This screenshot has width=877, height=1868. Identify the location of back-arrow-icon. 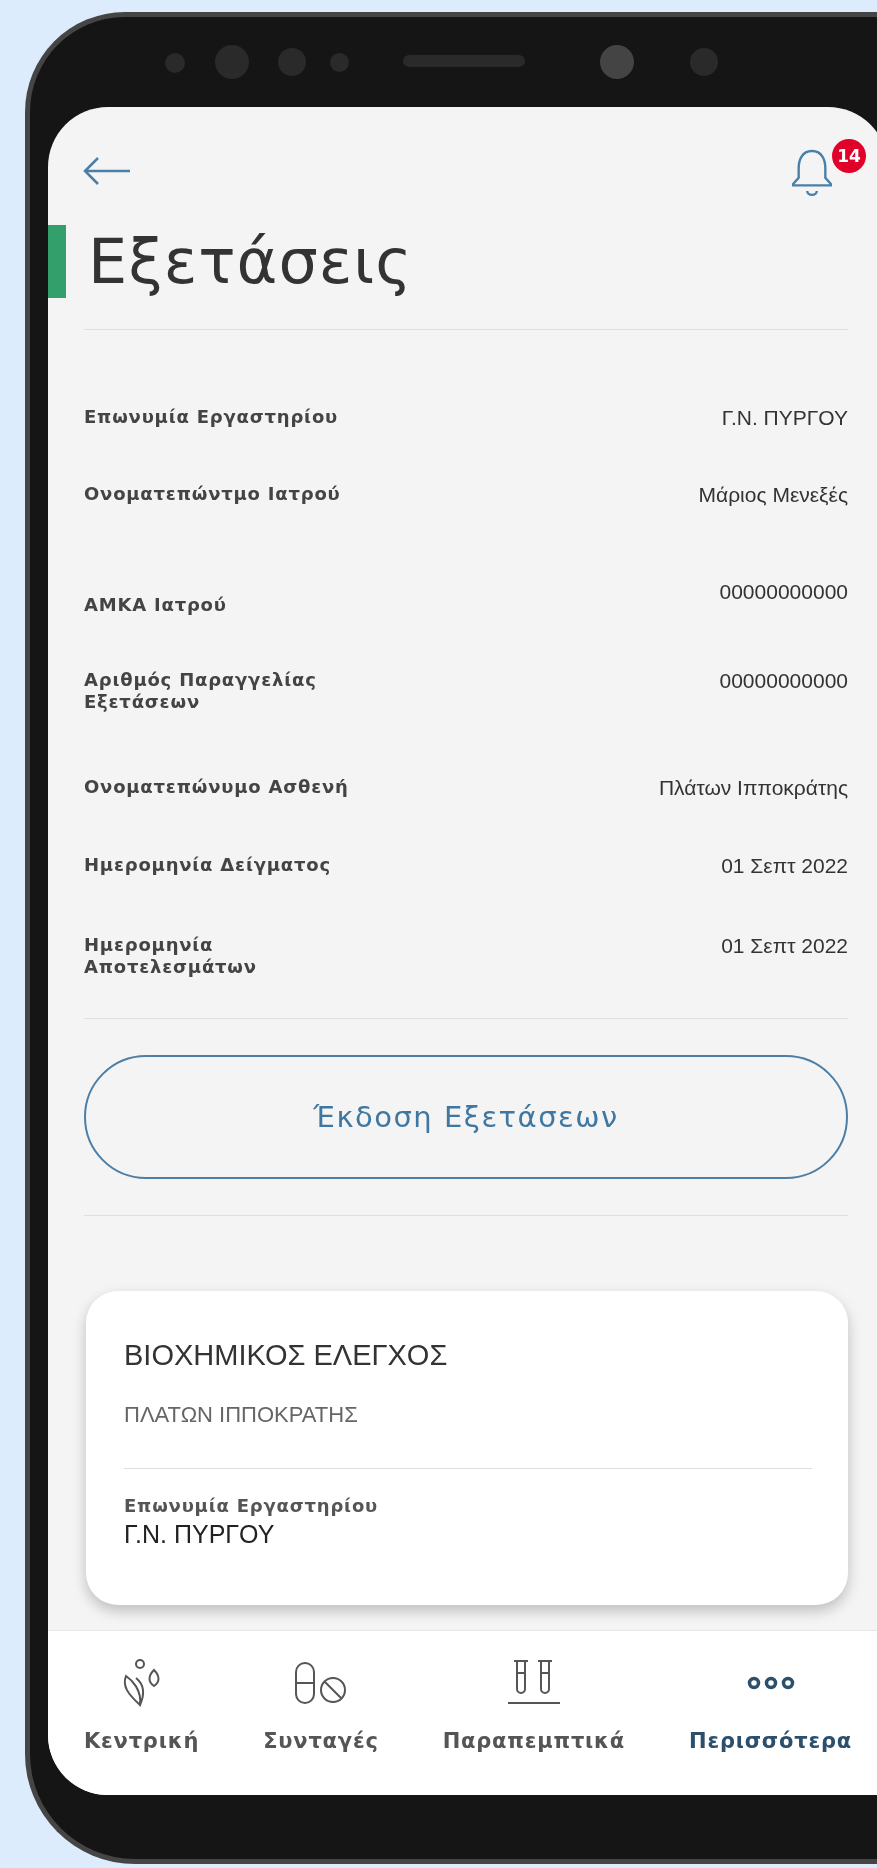
(107, 171).